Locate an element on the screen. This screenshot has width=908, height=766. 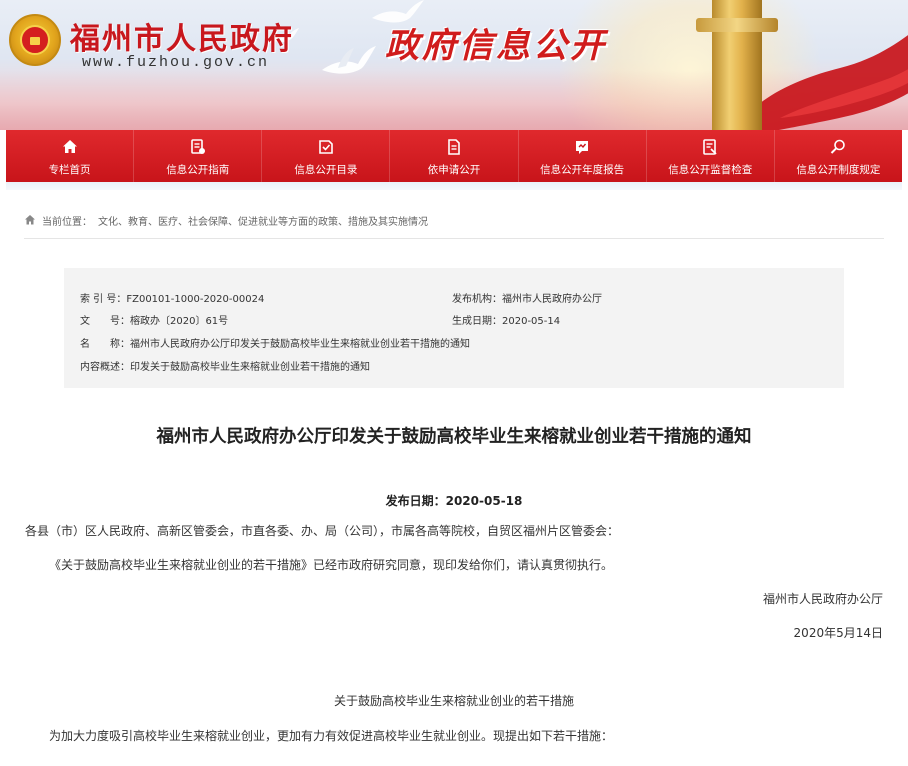
publish-date: 发布日期：2020-05-18 is located at coordinates (454, 501).